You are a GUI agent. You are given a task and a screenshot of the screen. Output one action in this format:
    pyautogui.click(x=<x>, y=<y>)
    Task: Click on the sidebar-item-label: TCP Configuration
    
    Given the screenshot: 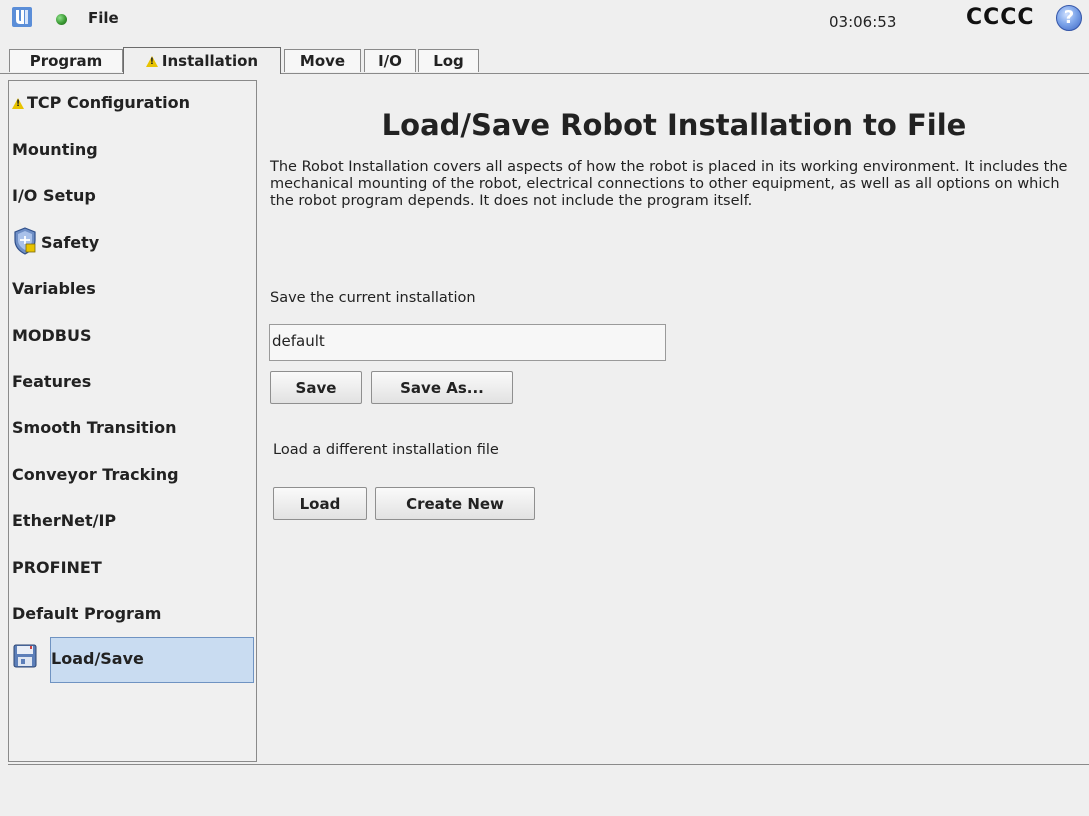 What is the action you would take?
    pyautogui.click(x=108, y=102)
    